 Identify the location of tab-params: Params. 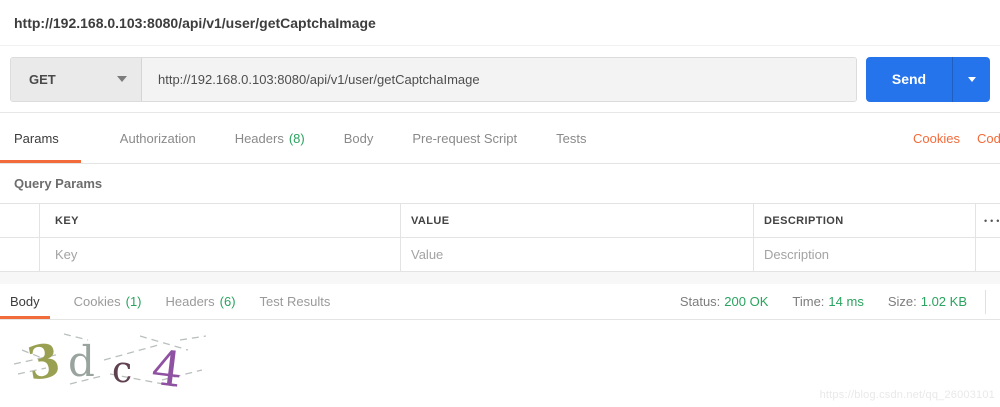
(40, 138).